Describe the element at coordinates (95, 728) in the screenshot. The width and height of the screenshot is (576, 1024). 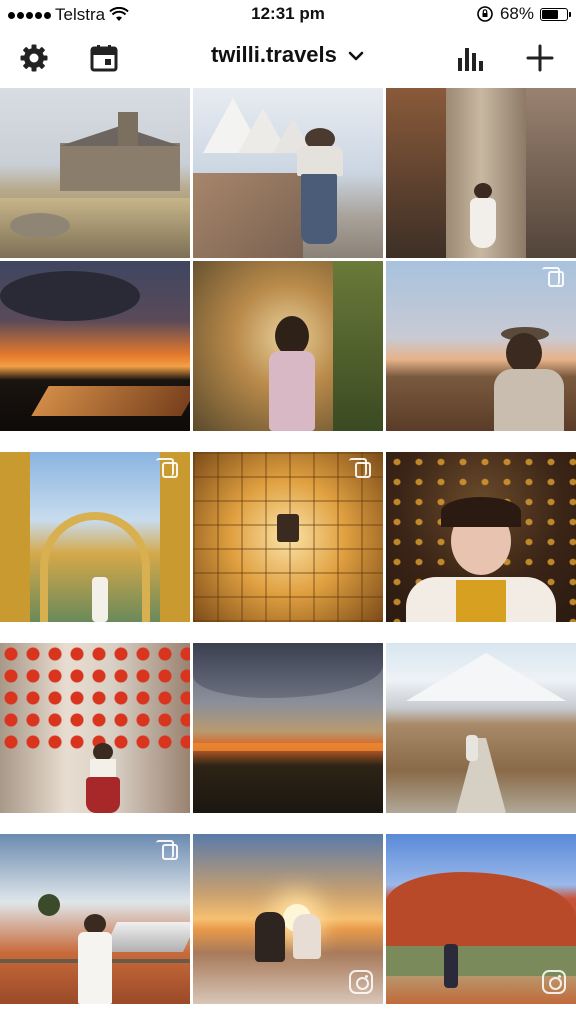
I see `post-red-lanterns-alley` at that location.